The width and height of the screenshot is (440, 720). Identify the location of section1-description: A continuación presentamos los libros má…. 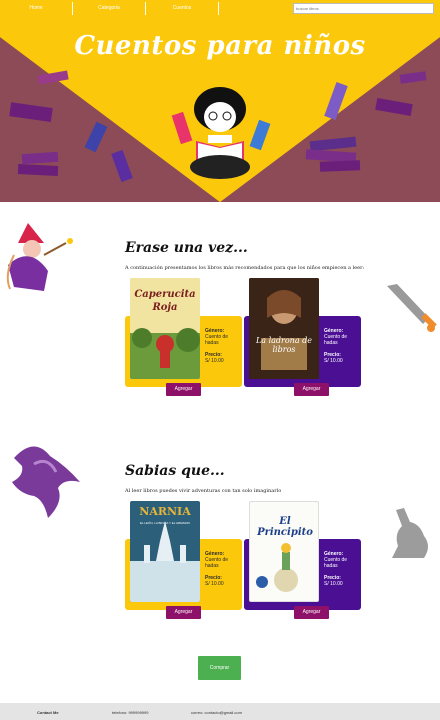
(245, 268).